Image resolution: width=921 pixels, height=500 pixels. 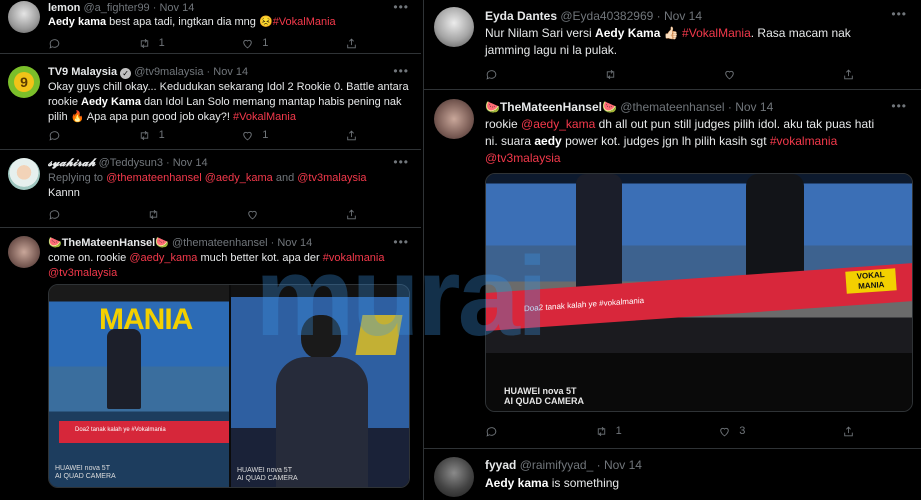 What do you see at coordinates (606, 16) in the screenshot?
I see `author-handle: @Eyda40382969` at bounding box center [606, 16].